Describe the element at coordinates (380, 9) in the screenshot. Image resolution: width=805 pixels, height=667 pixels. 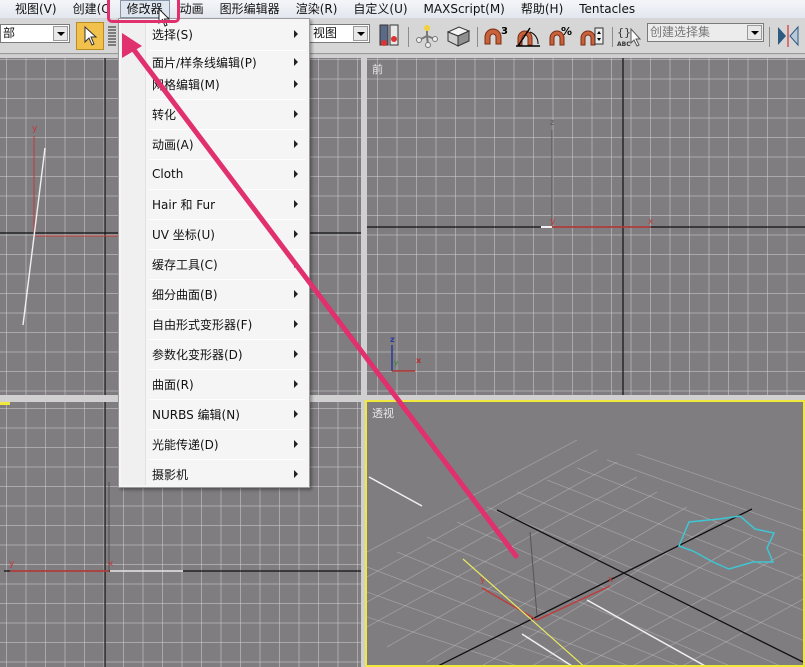
I see `menu-customize: 自定义(U)` at that location.